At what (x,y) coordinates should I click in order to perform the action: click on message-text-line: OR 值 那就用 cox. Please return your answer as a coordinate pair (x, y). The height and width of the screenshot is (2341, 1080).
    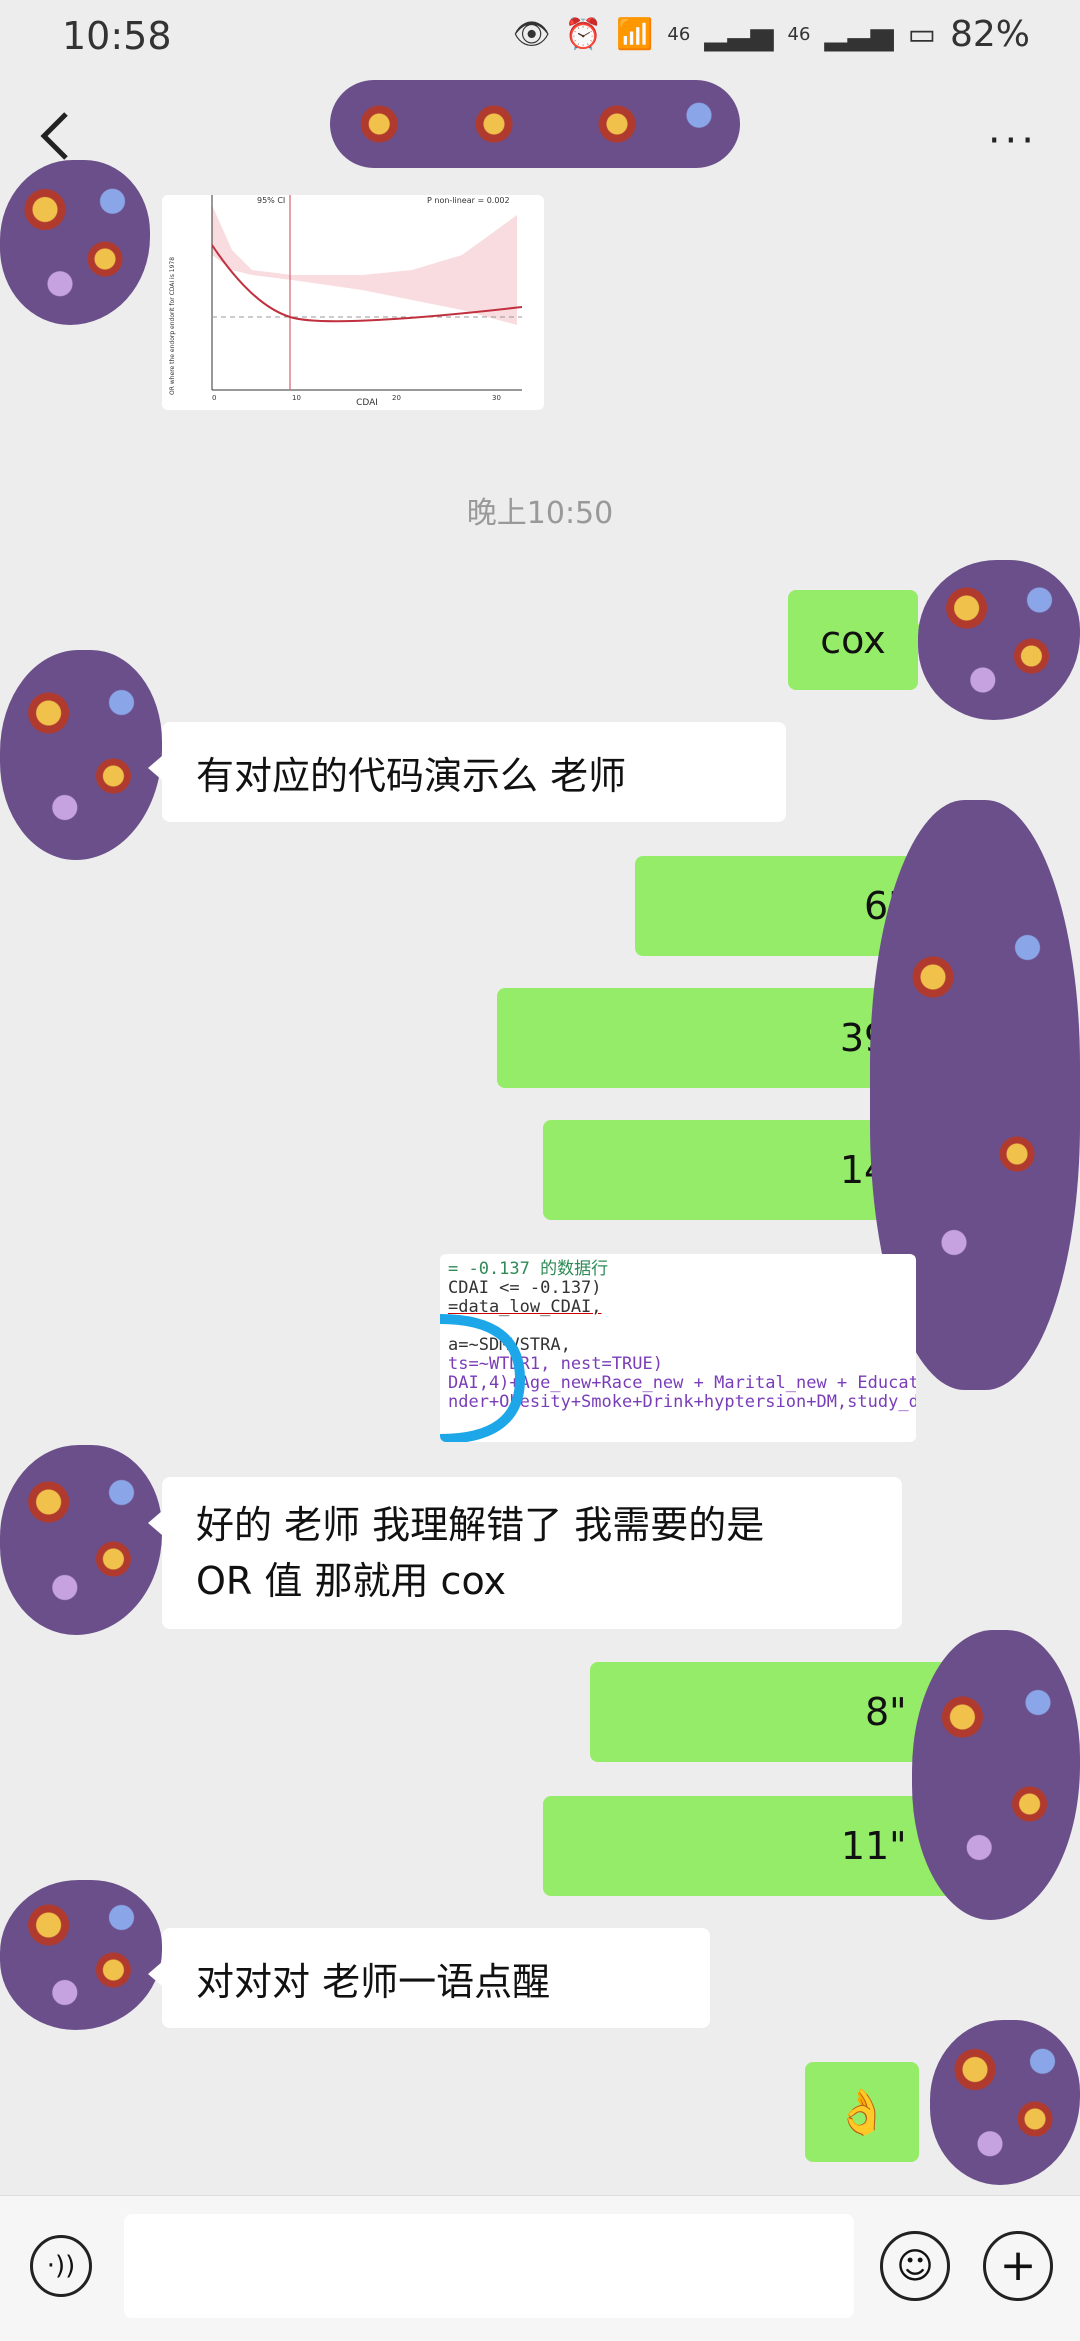
    Looking at the image, I should click on (351, 1581).